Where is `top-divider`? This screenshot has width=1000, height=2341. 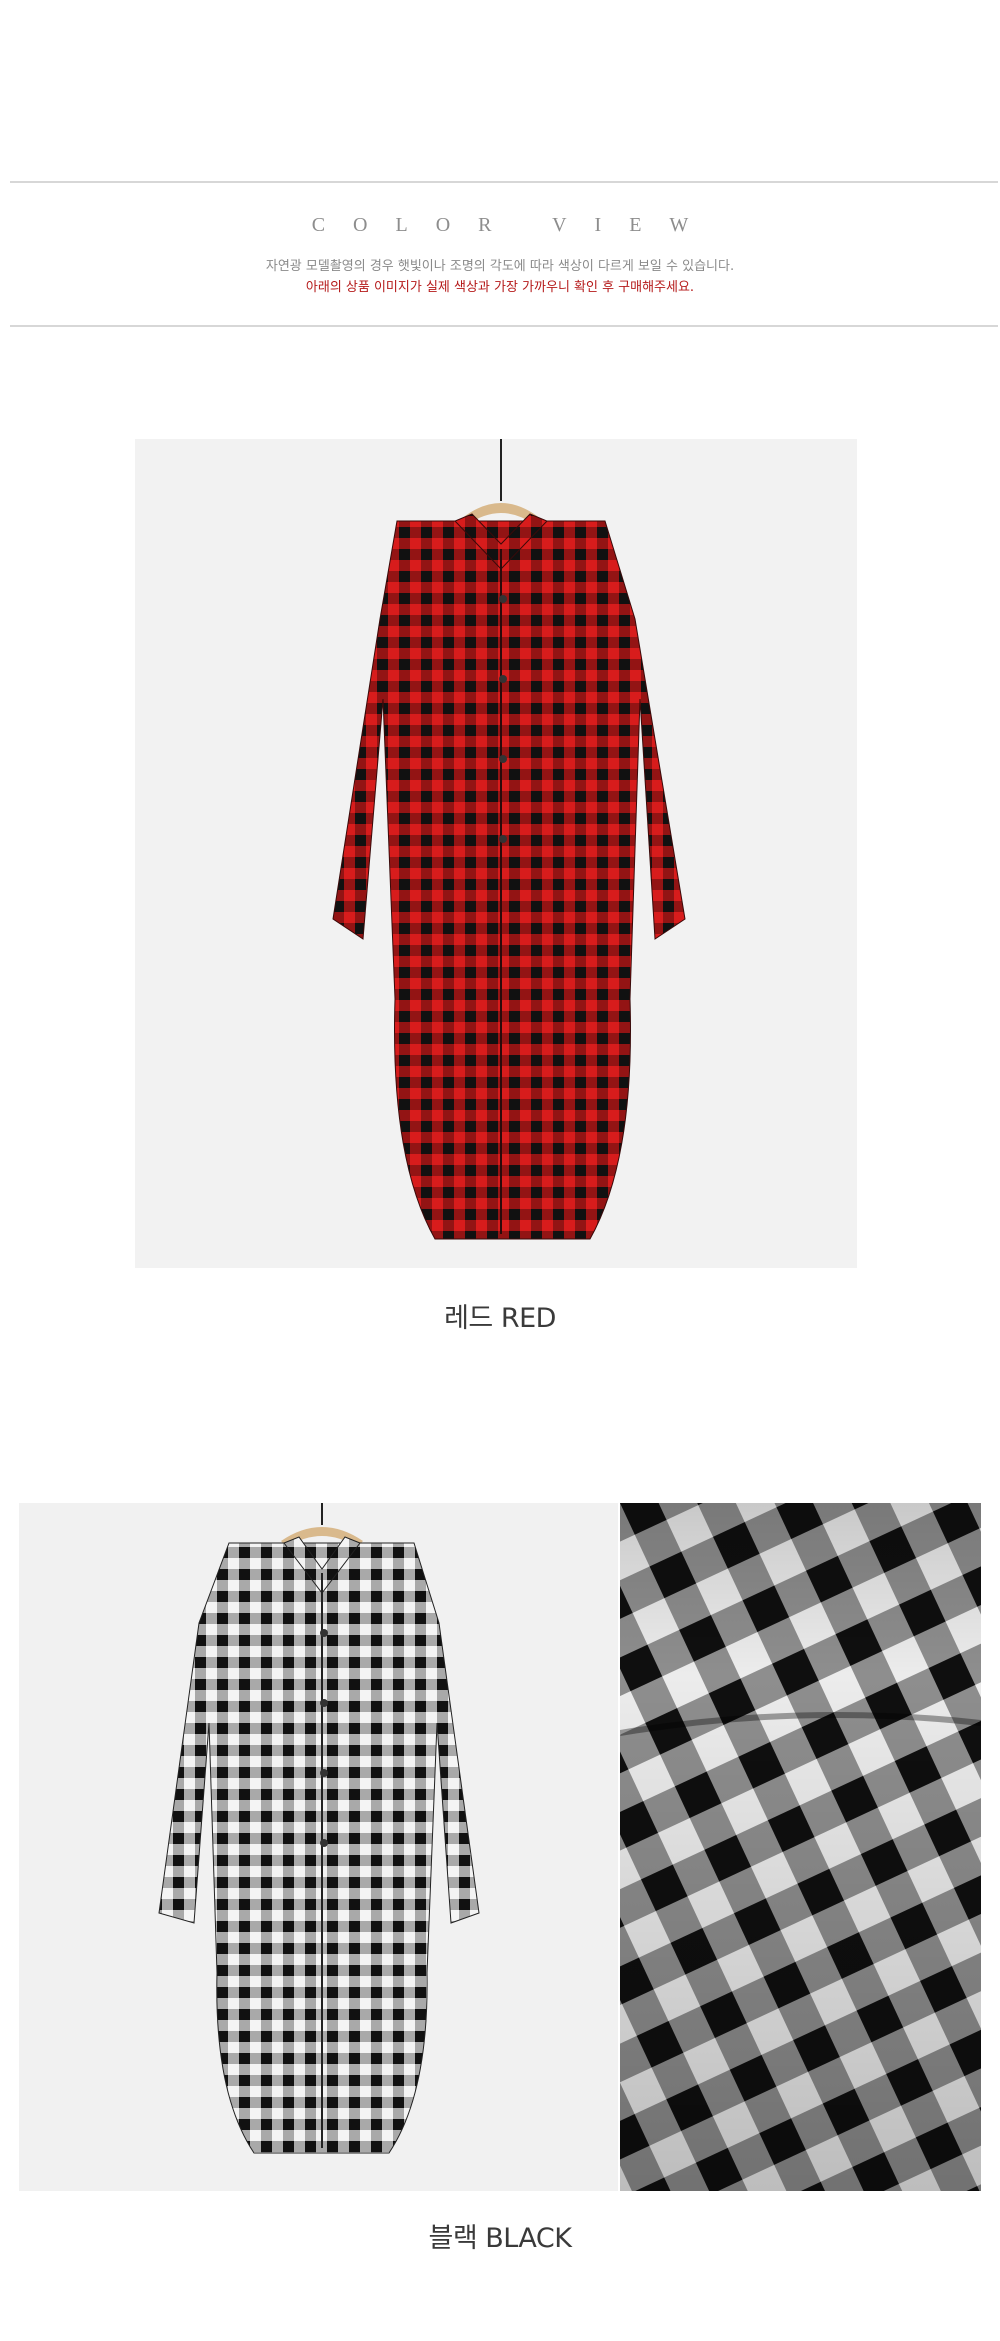
top-divider is located at coordinates (504, 182).